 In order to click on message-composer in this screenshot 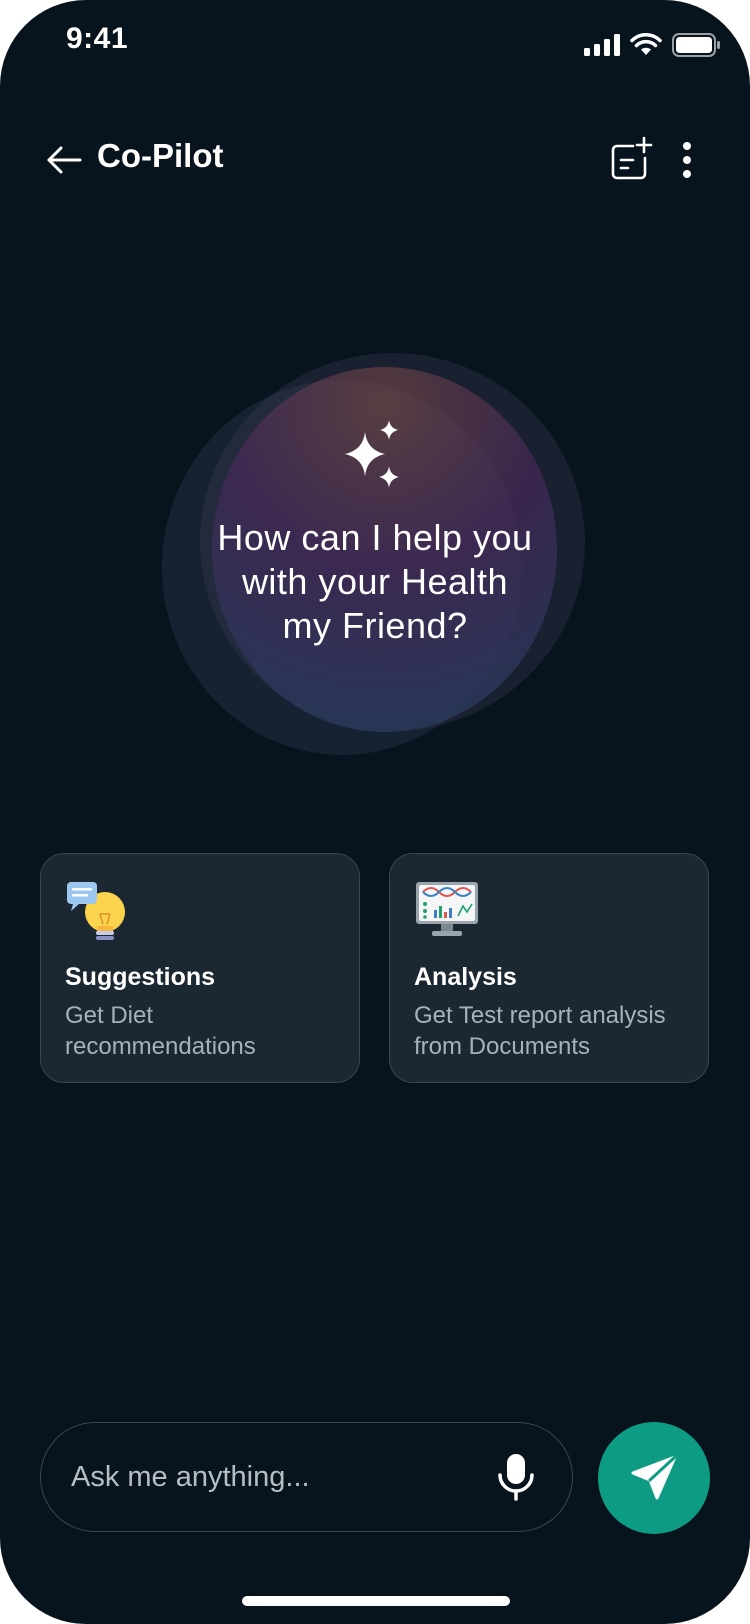, I will do `click(306, 1477)`.